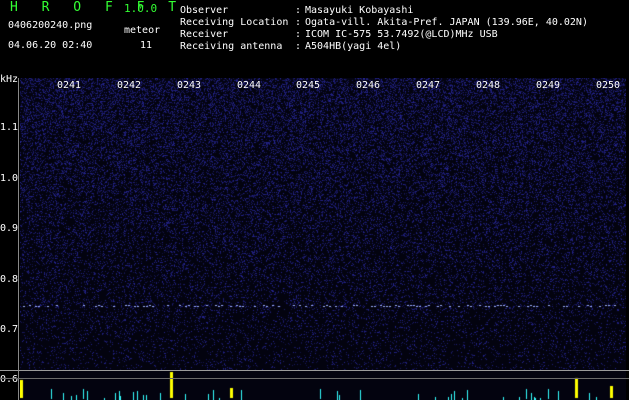  What do you see at coordinates (359, 10) in the screenshot?
I see `info-value-observer: Masayuki Kobayashi` at bounding box center [359, 10].